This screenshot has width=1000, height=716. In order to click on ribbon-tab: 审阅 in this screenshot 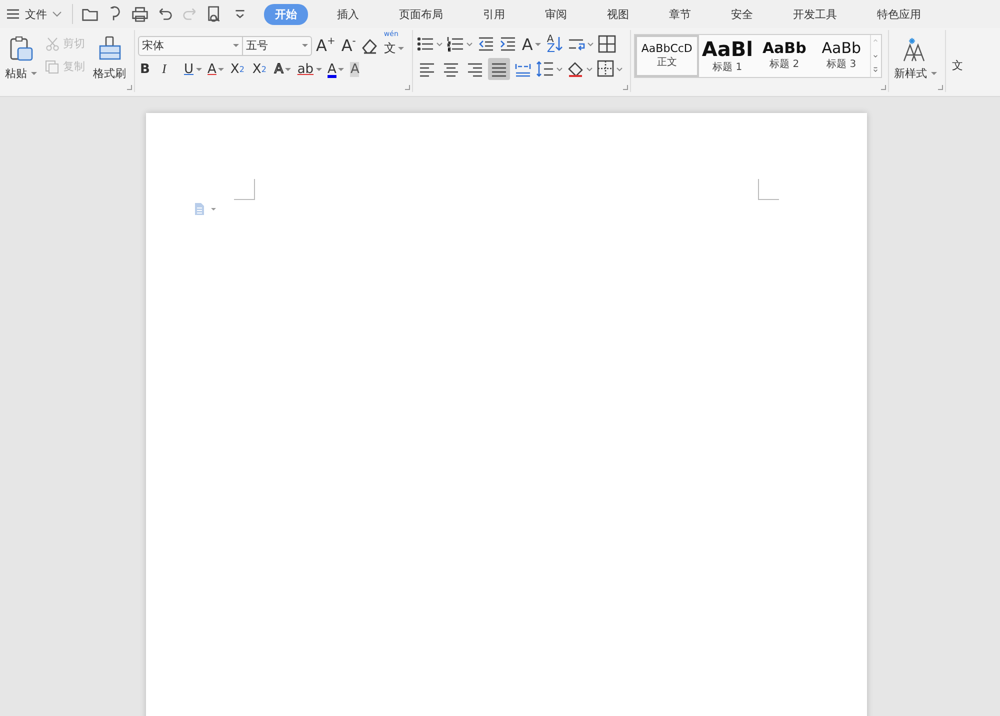, I will do `click(556, 14)`.